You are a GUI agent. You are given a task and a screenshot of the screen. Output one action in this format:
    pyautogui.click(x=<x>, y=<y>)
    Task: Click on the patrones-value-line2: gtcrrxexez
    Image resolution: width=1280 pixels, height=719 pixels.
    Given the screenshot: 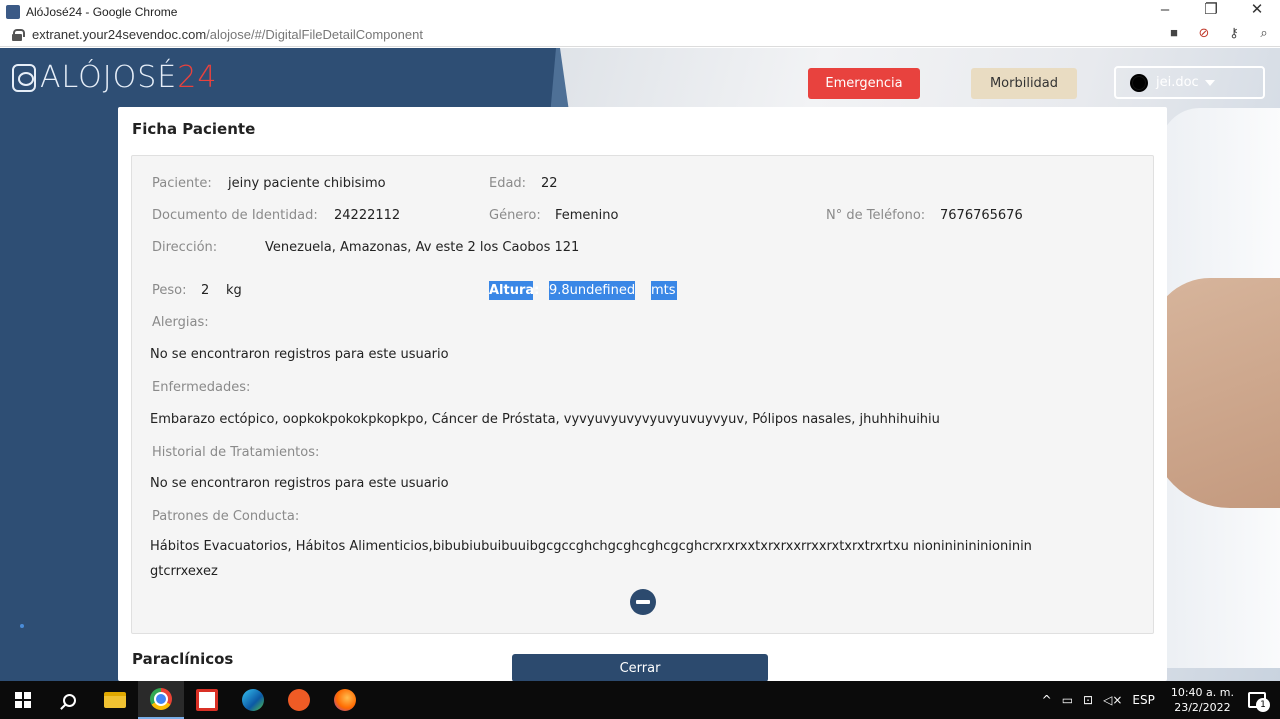 What is the action you would take?
    pyautogui.click(x=184, y=571)
    